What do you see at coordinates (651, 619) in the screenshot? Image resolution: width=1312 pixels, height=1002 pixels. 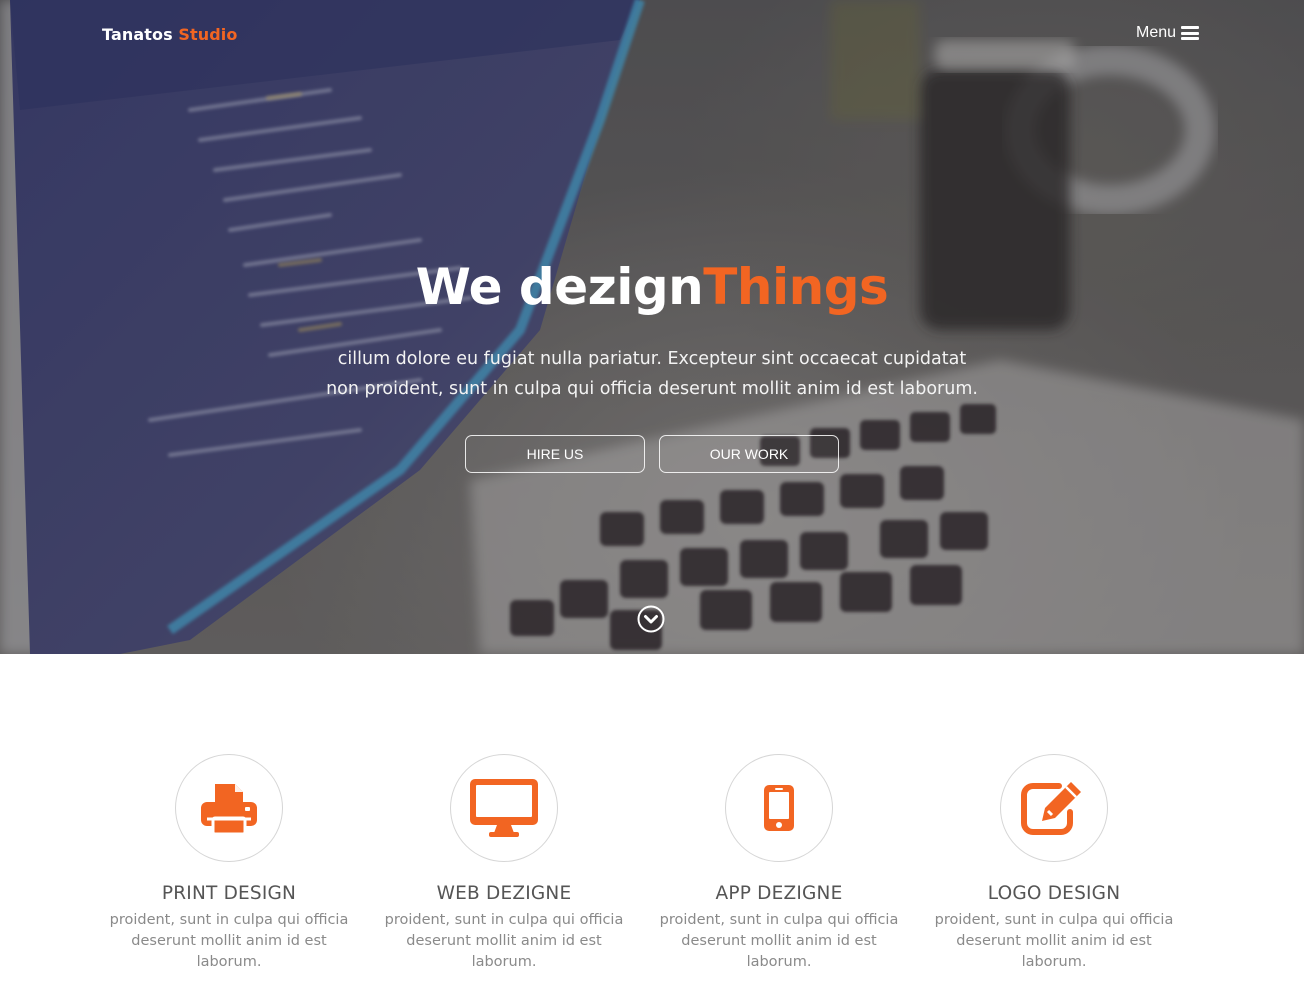 I see `chevron-down-circle-icon` at bounding box center [651, 619].